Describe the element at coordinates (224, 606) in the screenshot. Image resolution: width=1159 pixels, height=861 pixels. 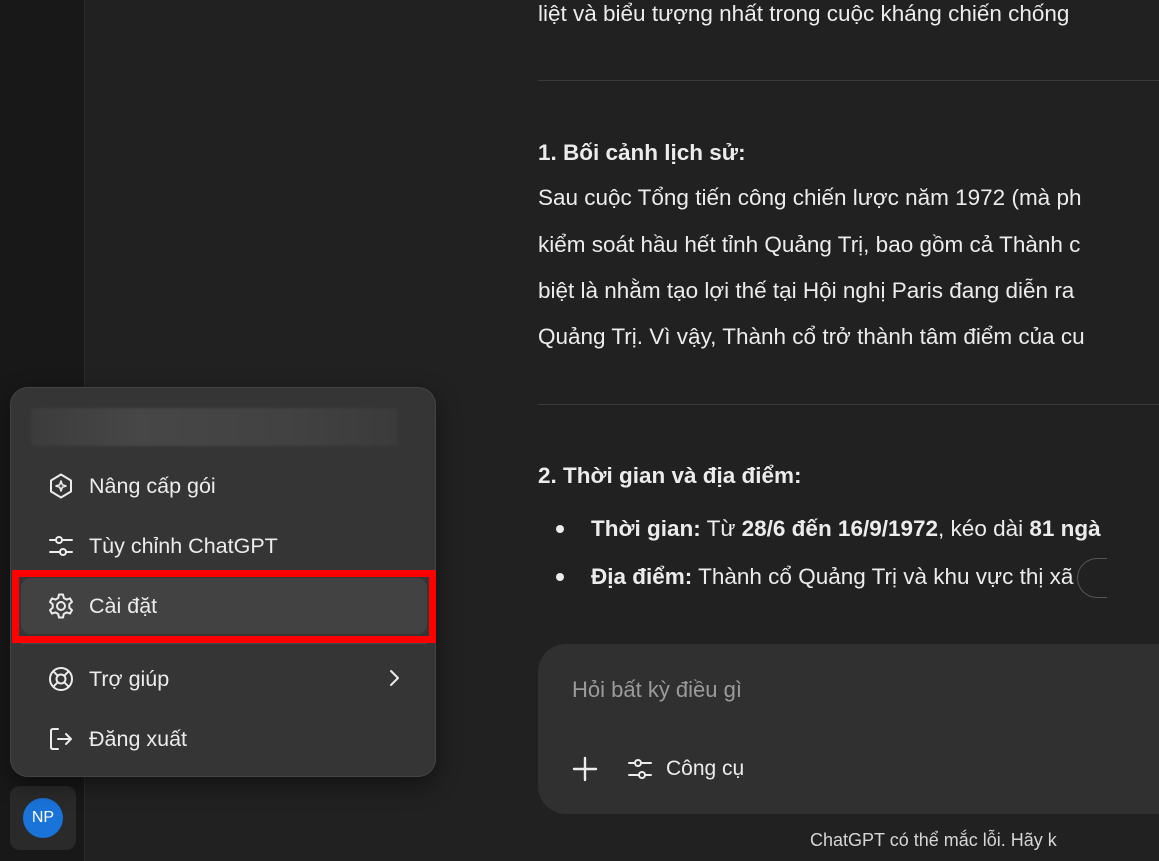
I see `menu-item-settings: Cài đặt` at that location.